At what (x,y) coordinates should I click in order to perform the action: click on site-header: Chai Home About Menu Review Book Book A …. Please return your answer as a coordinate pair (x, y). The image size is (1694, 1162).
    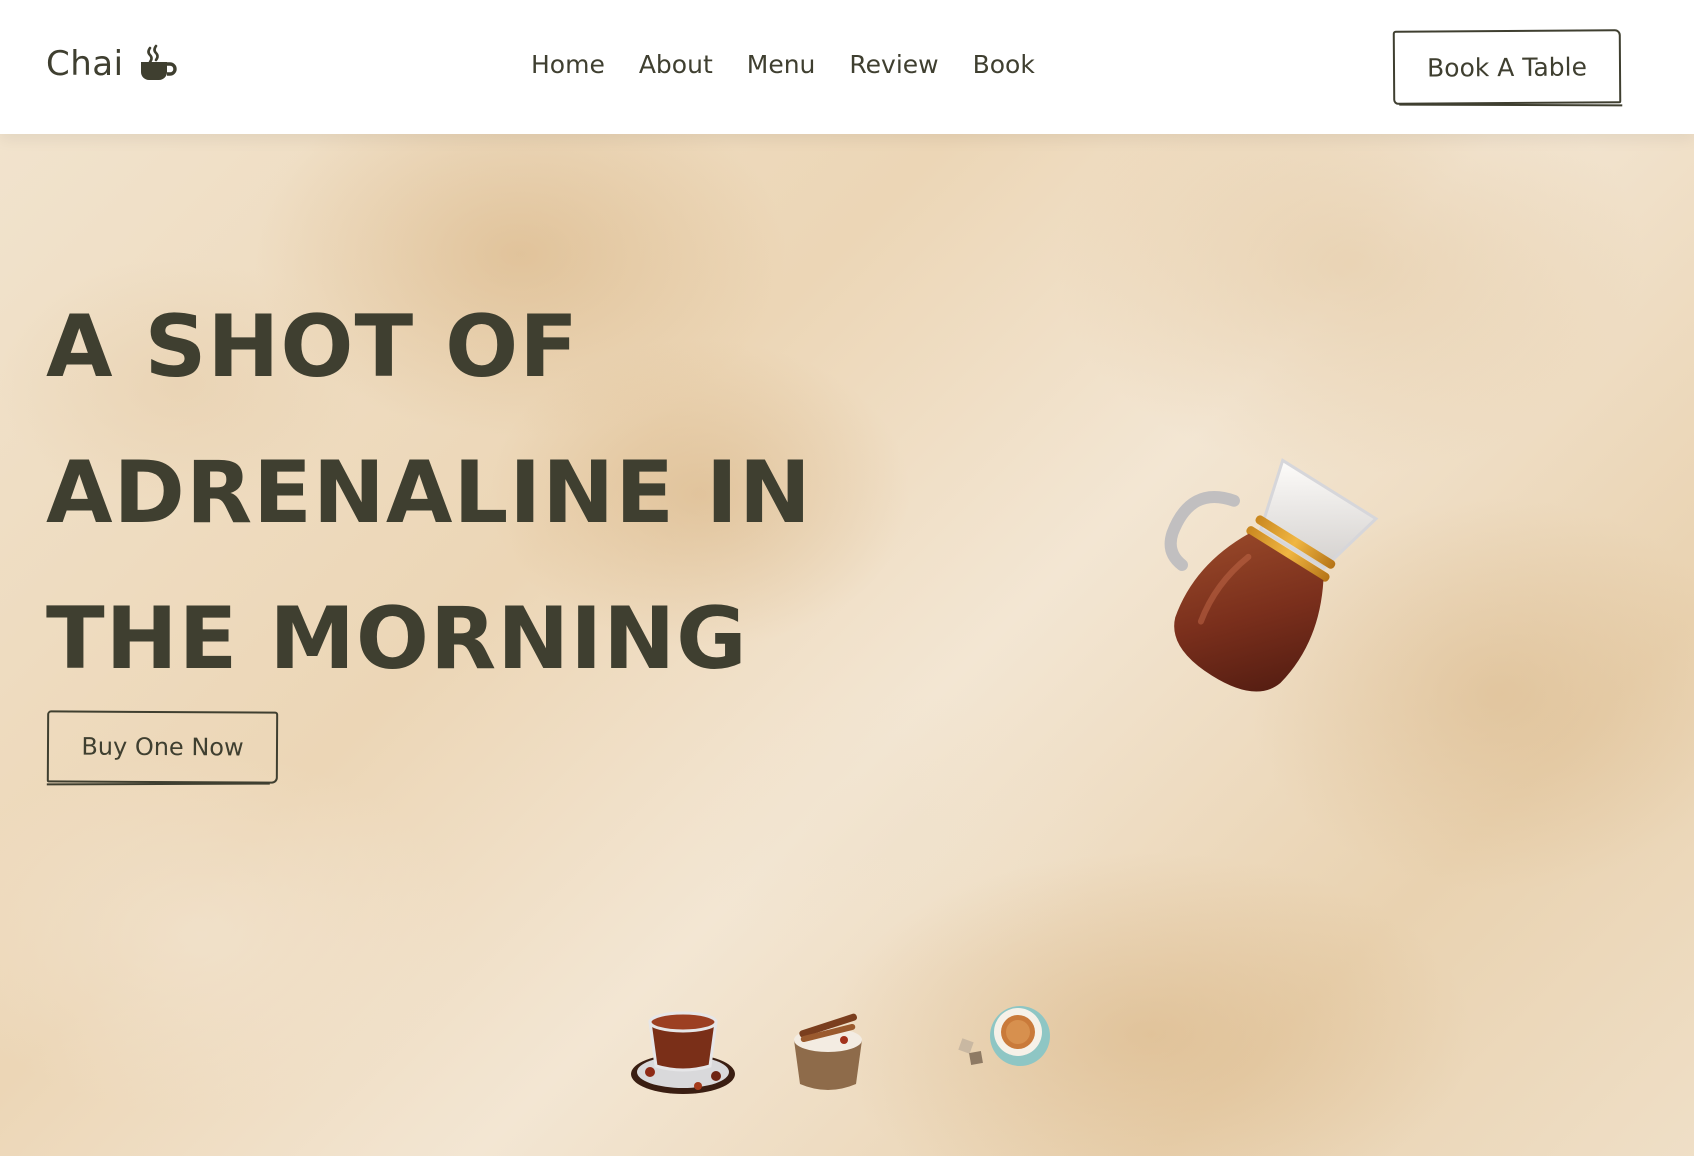
    Looking at the image, I should click on (847, 67).